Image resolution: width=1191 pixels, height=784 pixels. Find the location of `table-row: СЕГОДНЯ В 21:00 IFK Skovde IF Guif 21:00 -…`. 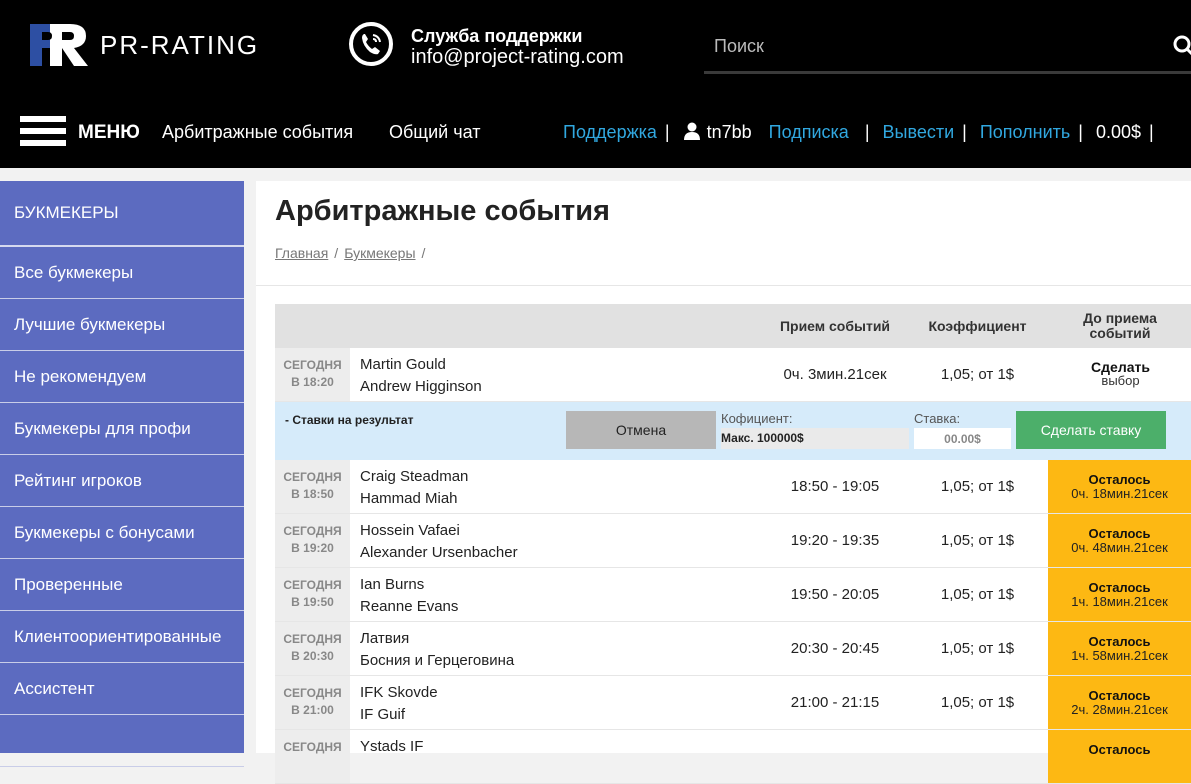

table-row: СЕГОДНЯ В 21:00 IFK Skovde IF Guif 21:00 -… is located at coordinates (733, 703).